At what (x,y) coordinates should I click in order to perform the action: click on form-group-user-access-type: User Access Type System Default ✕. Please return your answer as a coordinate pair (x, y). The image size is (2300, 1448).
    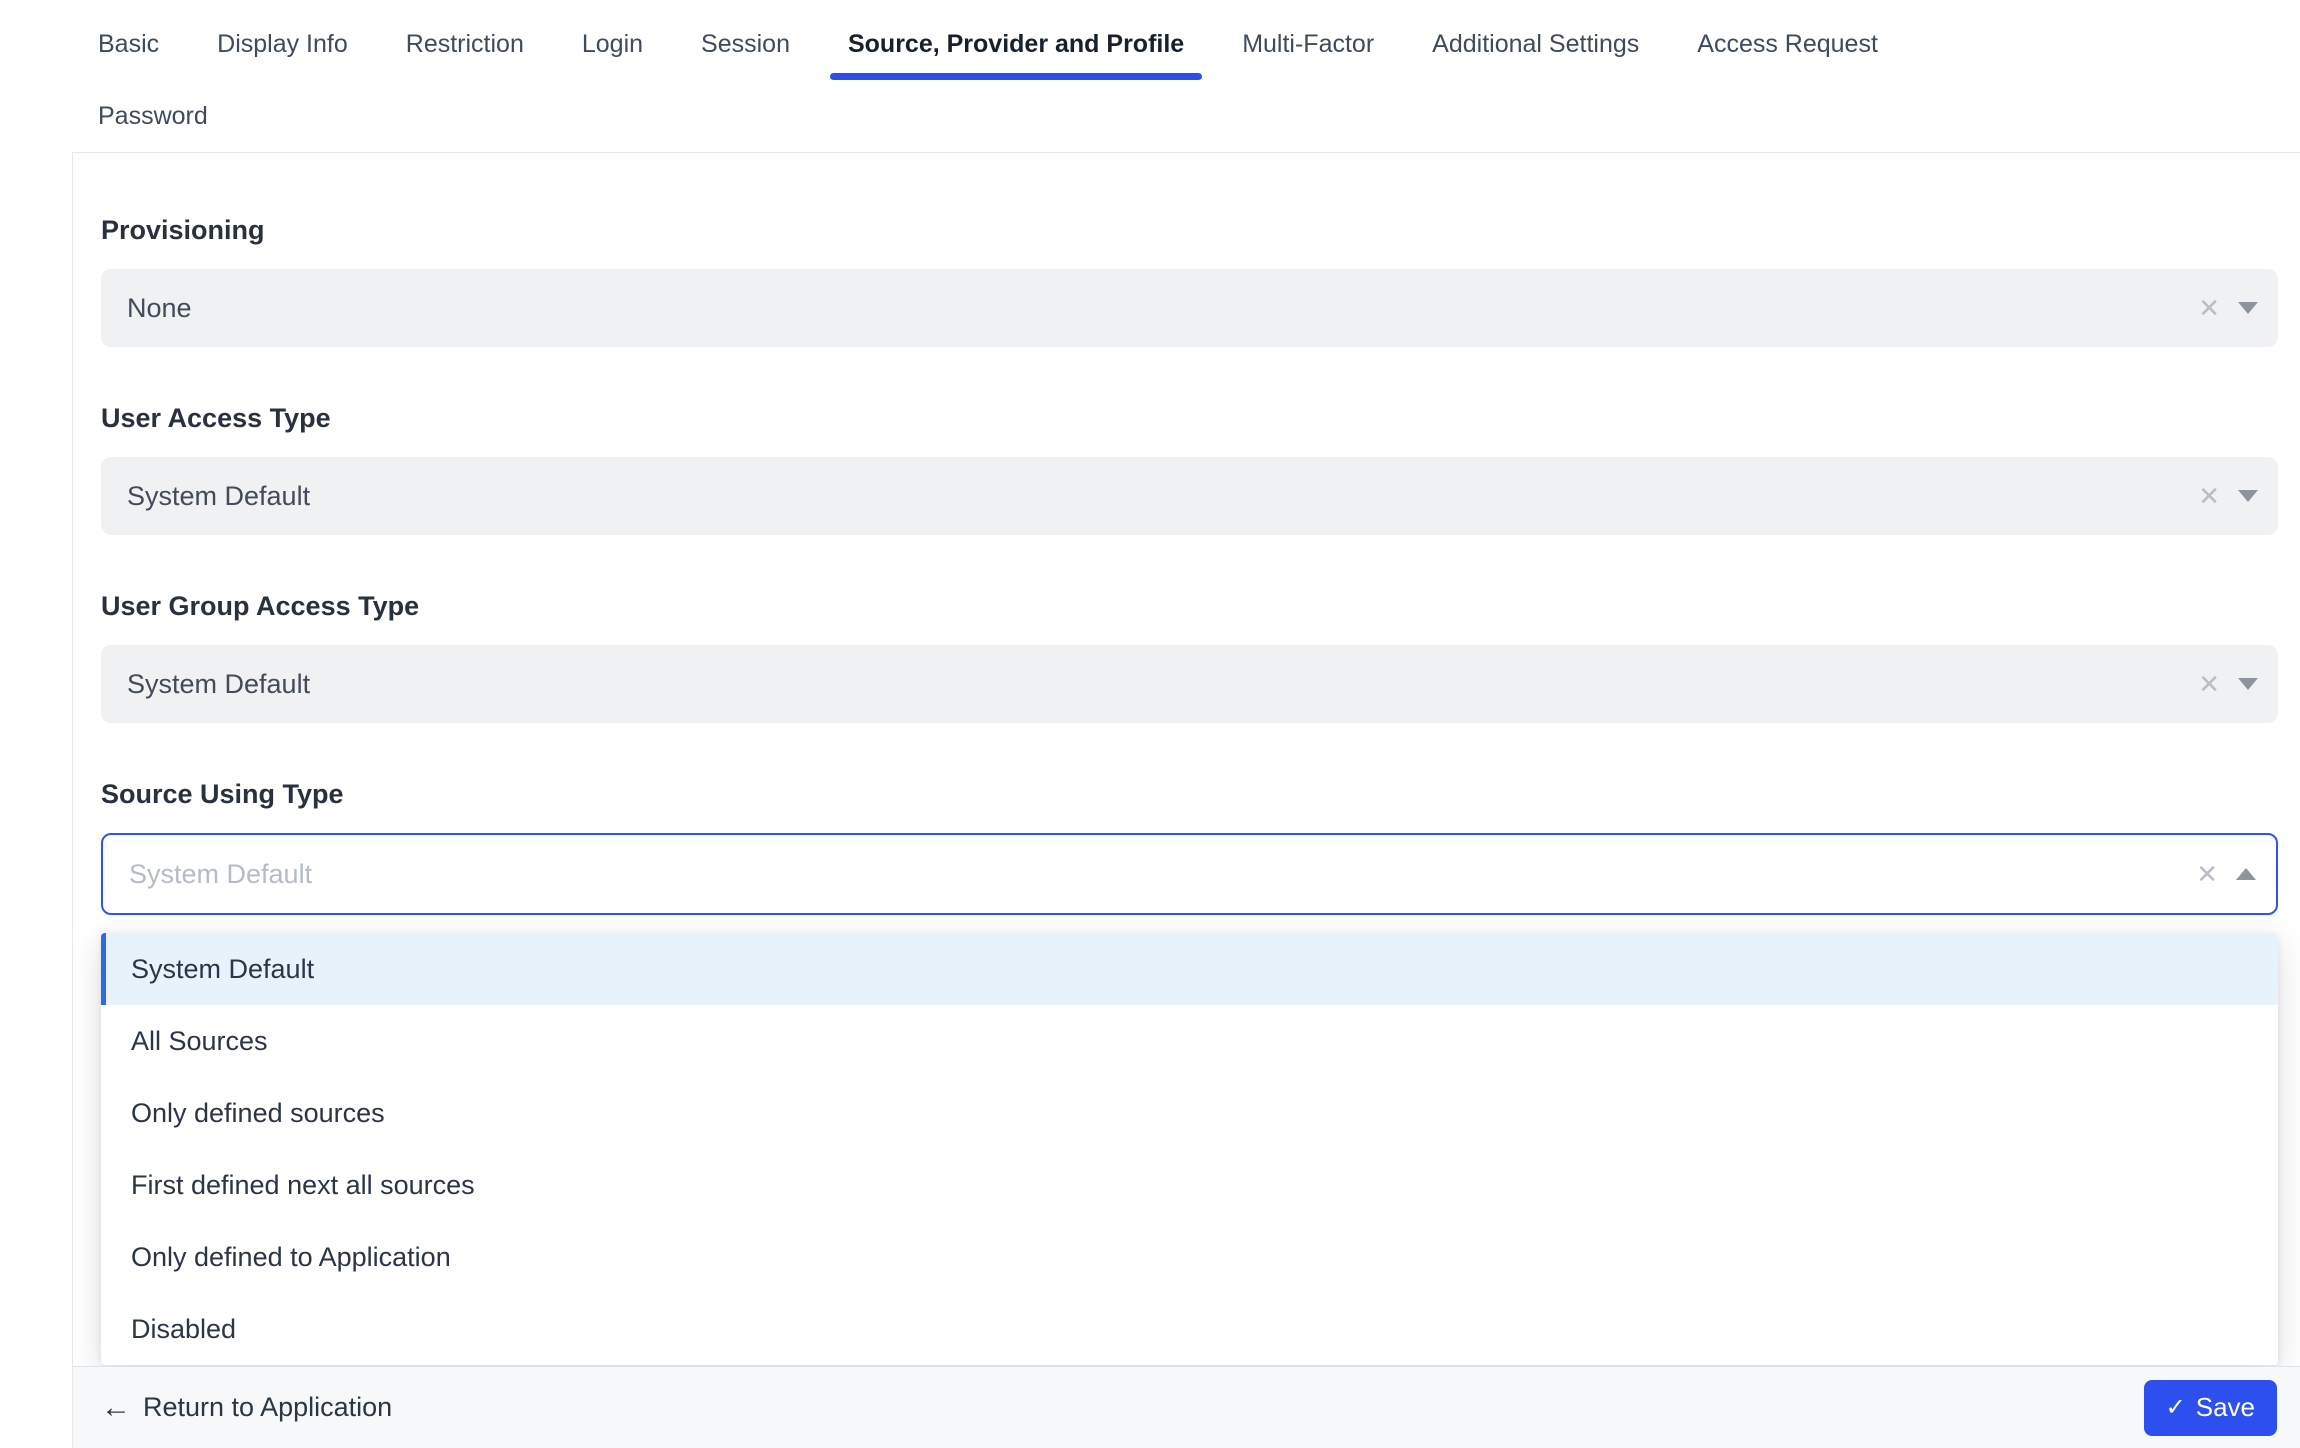
    Looking at the image, I should click on (1189, 469).